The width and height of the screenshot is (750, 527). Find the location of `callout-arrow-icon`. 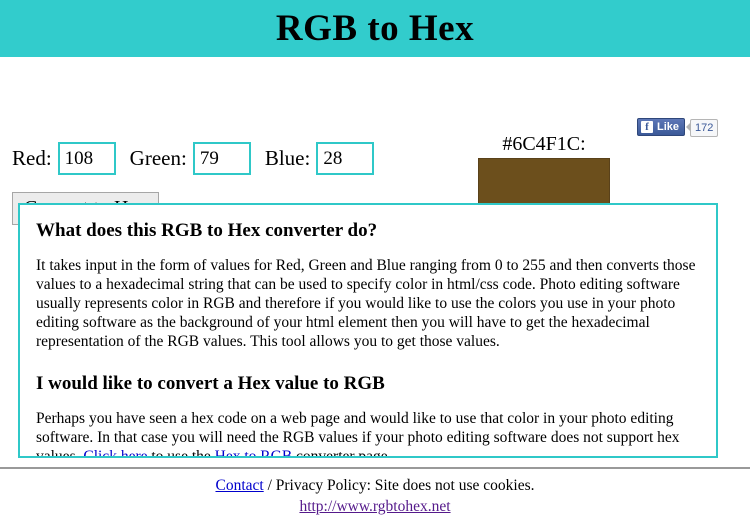

callout-arrow-icon is located at coordinates (688, 126).